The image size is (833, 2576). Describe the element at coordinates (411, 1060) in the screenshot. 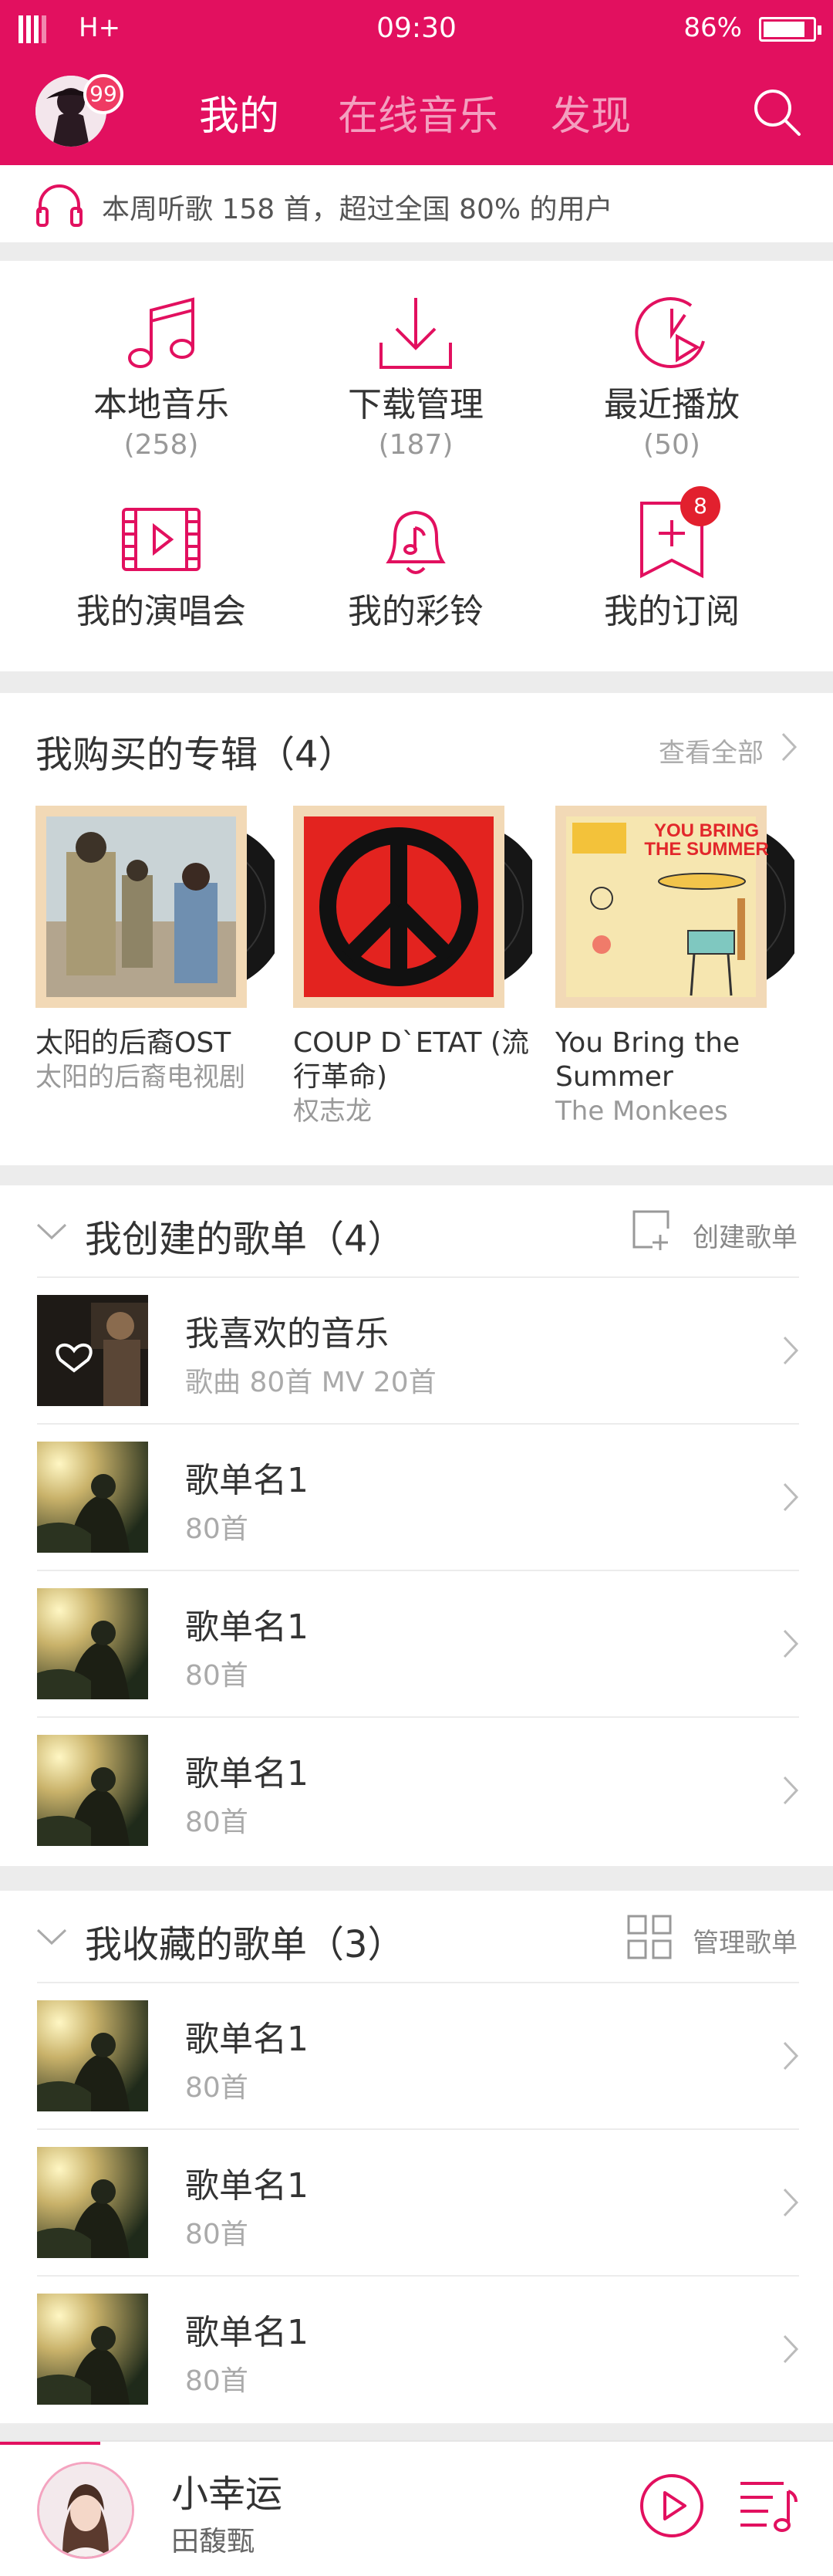

I see `album-name: COUP D`ETAT (流行革命)` at that location.